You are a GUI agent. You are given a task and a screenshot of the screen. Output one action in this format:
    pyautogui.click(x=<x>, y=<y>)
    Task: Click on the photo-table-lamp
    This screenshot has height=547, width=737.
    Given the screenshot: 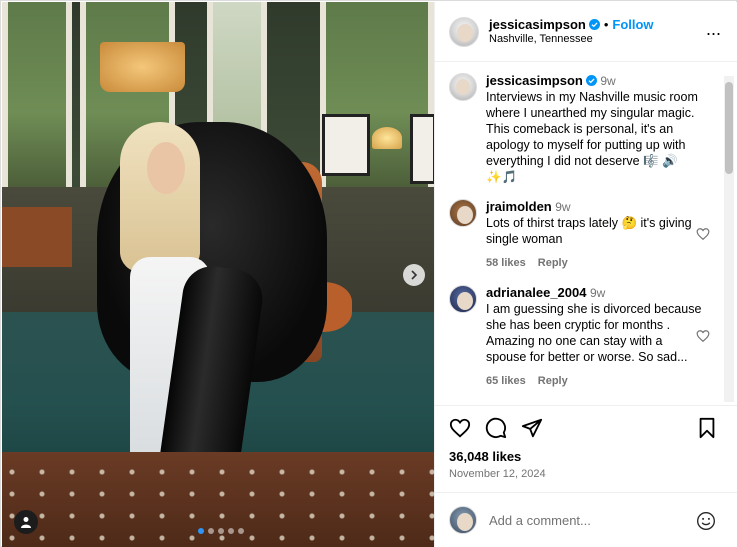 What is the action you would take?
    pyautogui.click(x=387, y=138)
    